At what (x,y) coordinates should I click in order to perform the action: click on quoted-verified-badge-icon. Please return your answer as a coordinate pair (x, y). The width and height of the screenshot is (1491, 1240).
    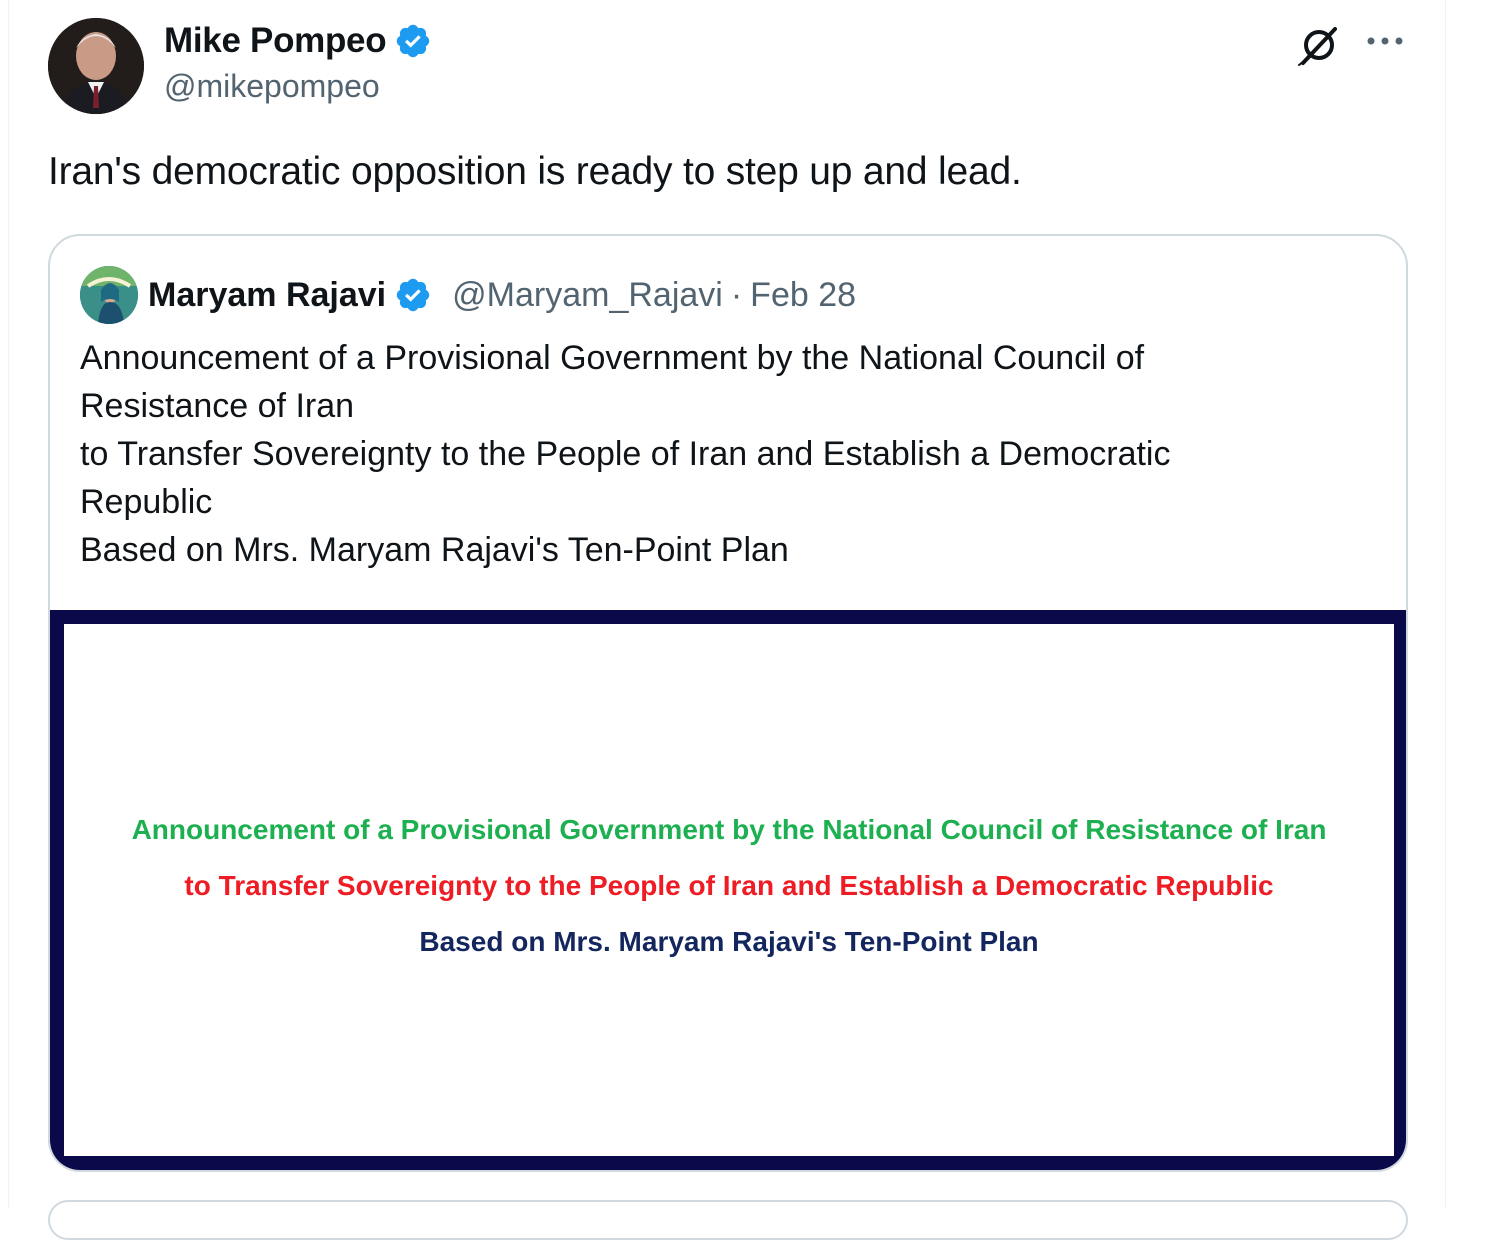
    Looking at the image, I should click on (413, 295).